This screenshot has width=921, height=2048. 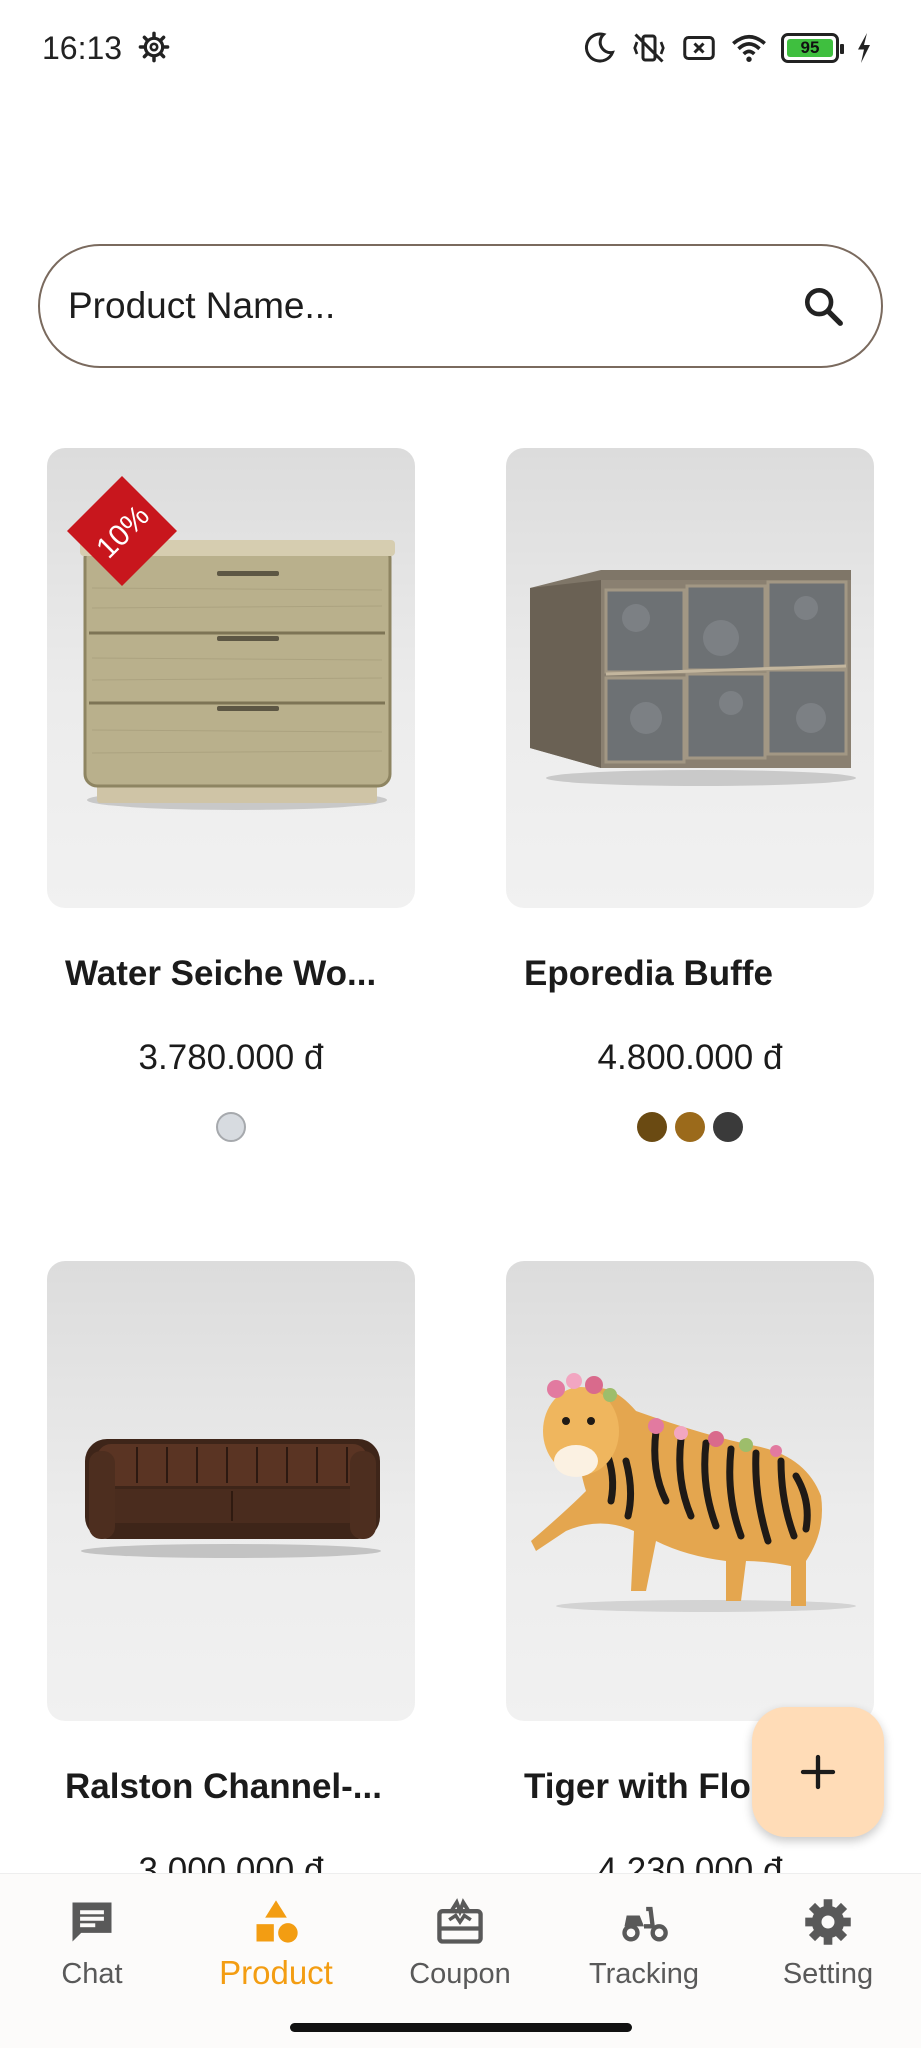 What do you see at coordinates (749, 48) in the screenshot?
I see `wifi-icon` at bounding box center [749, 48].